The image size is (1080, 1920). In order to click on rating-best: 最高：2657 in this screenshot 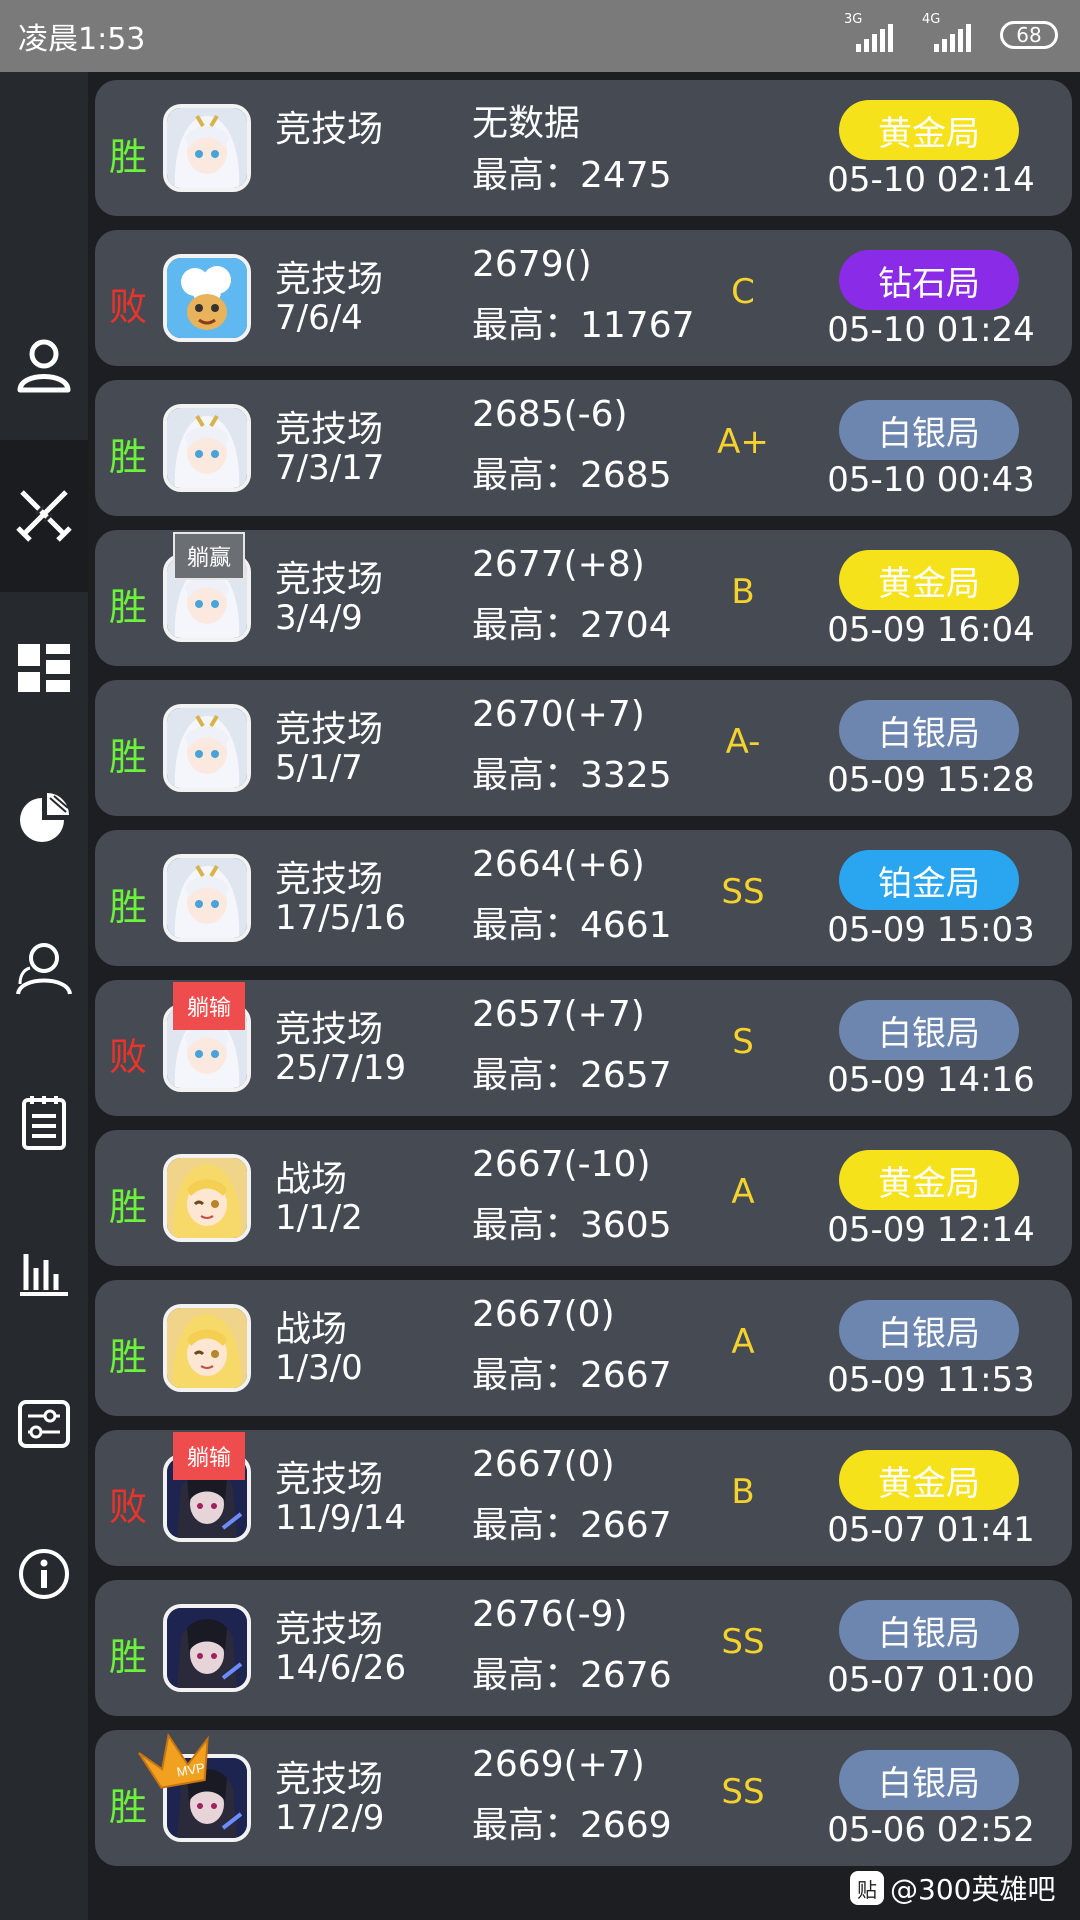, I will do `click(572, 1075)`.